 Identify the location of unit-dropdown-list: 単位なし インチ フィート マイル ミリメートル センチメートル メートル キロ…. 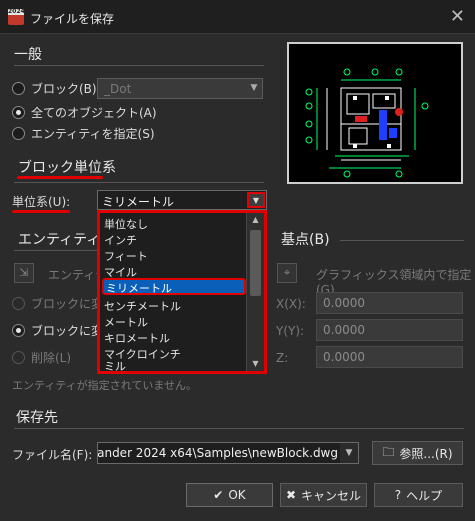
(182, 292).